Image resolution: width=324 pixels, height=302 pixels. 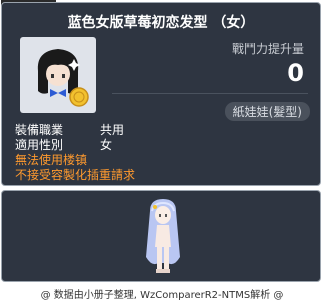 What do you see at coordinates (161, 23) in the screenshot?
I see `item-title: 蓝色女版草莓初恋发型 （女）` at bounding box center [161, 23].